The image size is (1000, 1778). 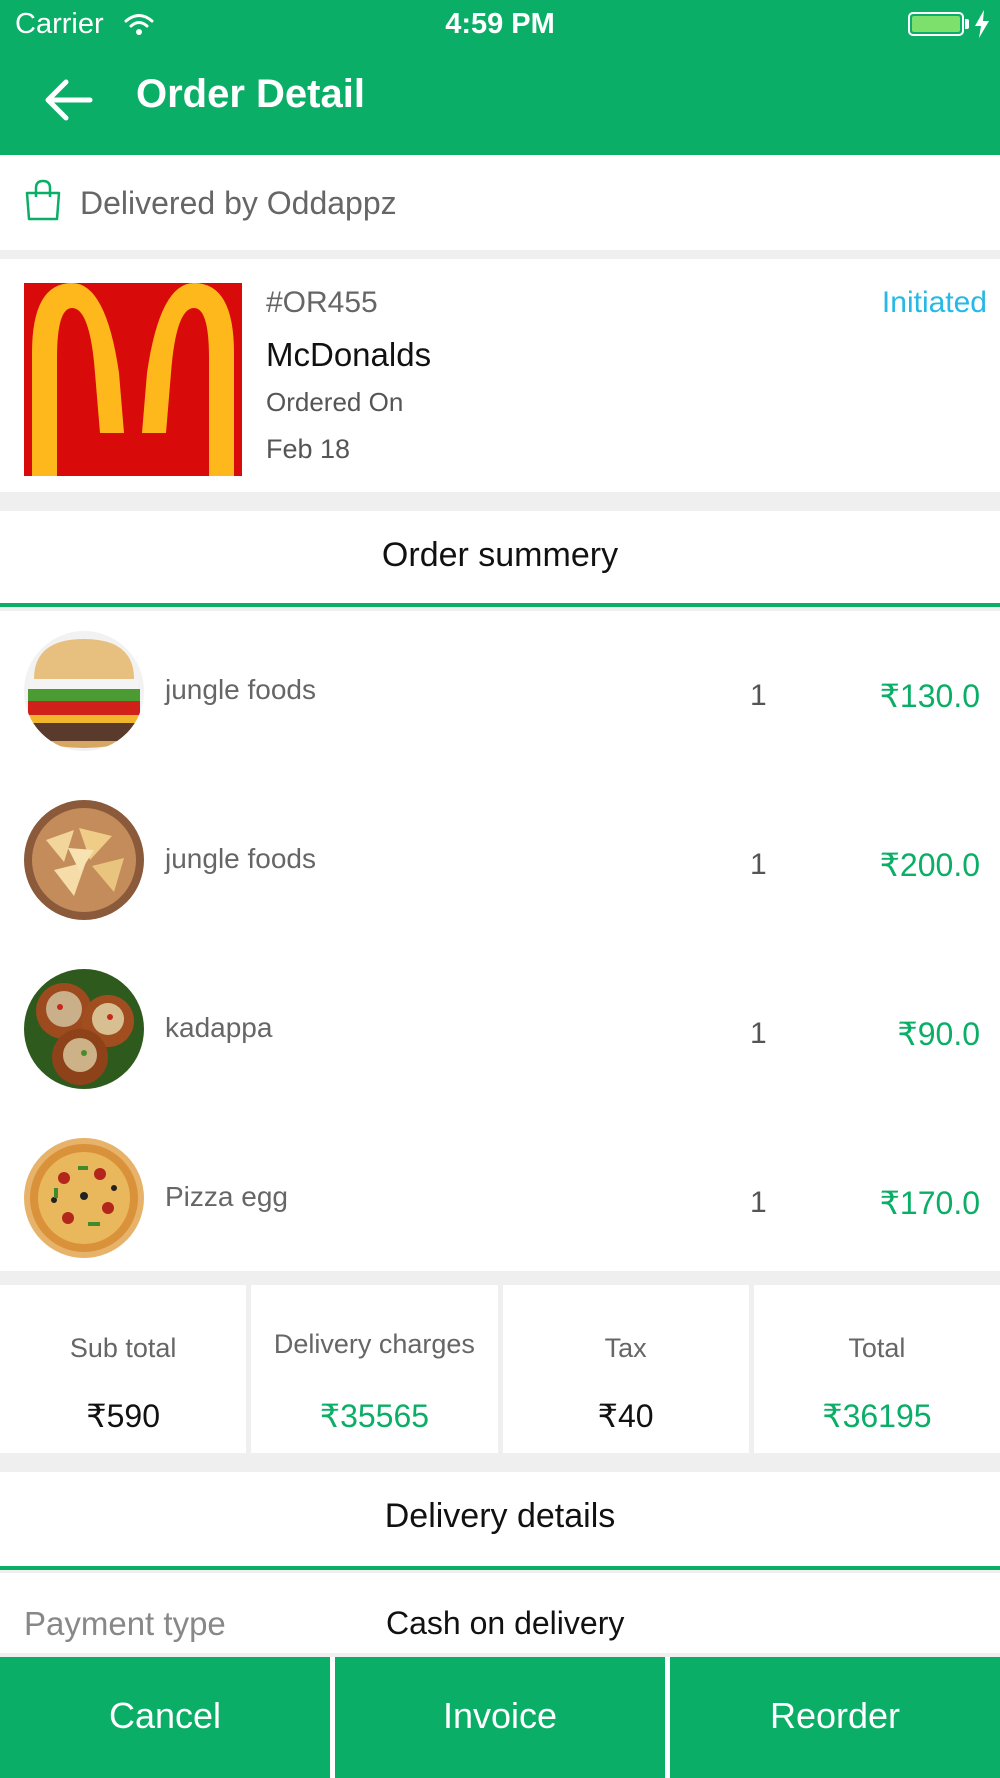 I want to click on battery-nub, so click(x=967, y=24).